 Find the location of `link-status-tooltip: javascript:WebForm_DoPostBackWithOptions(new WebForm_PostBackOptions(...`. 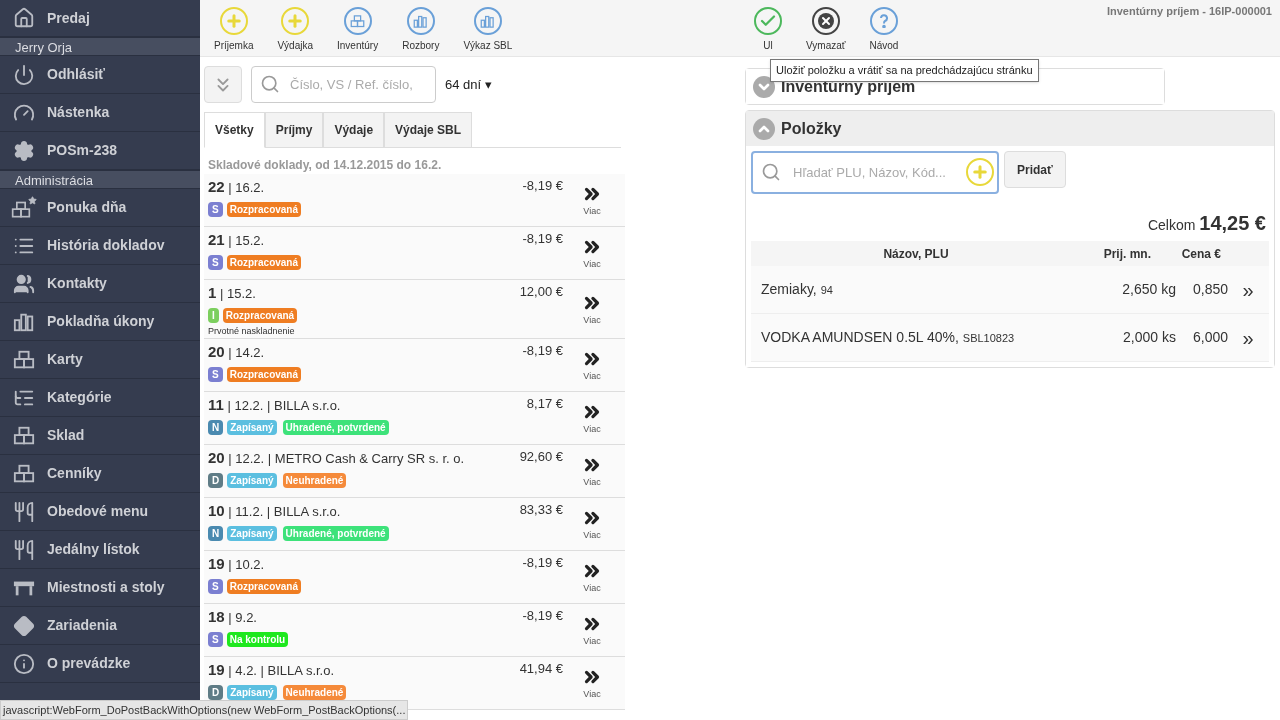

link-status-tooltip: javascript:WebForm_DoPostBackWithOptions(new WebForm_PostBackOptions(... is located at coordinates (204, 710).